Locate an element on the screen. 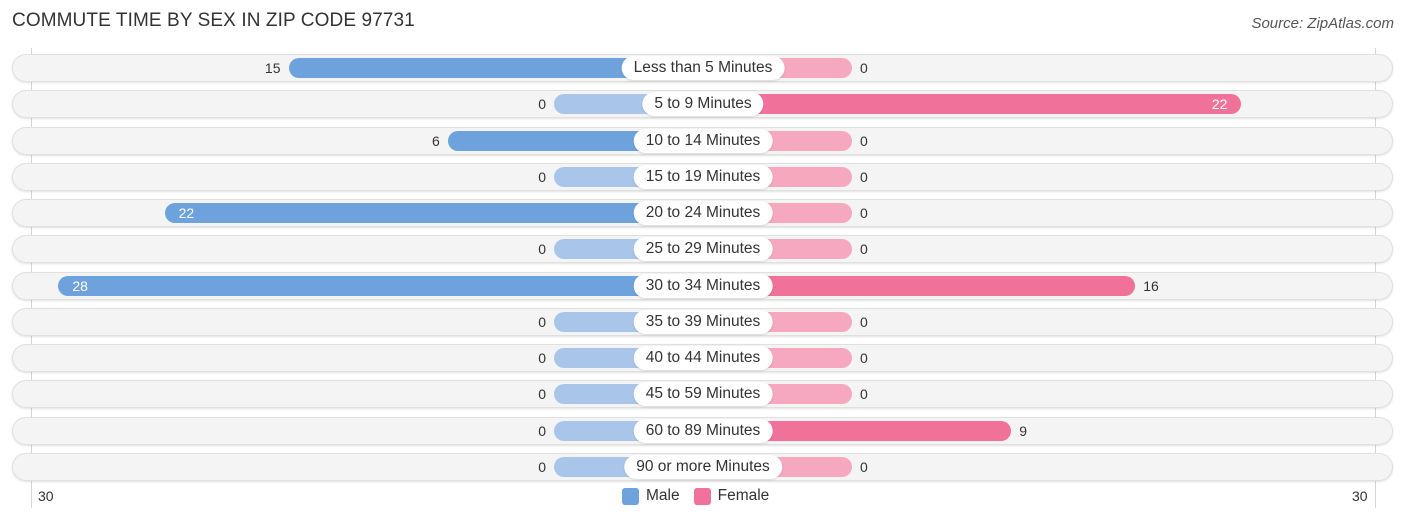 Image resolution: width=1406 pixels, height=522 pixels. category-label: 60 to 89 Minutes is located at coordinates (703, 430).